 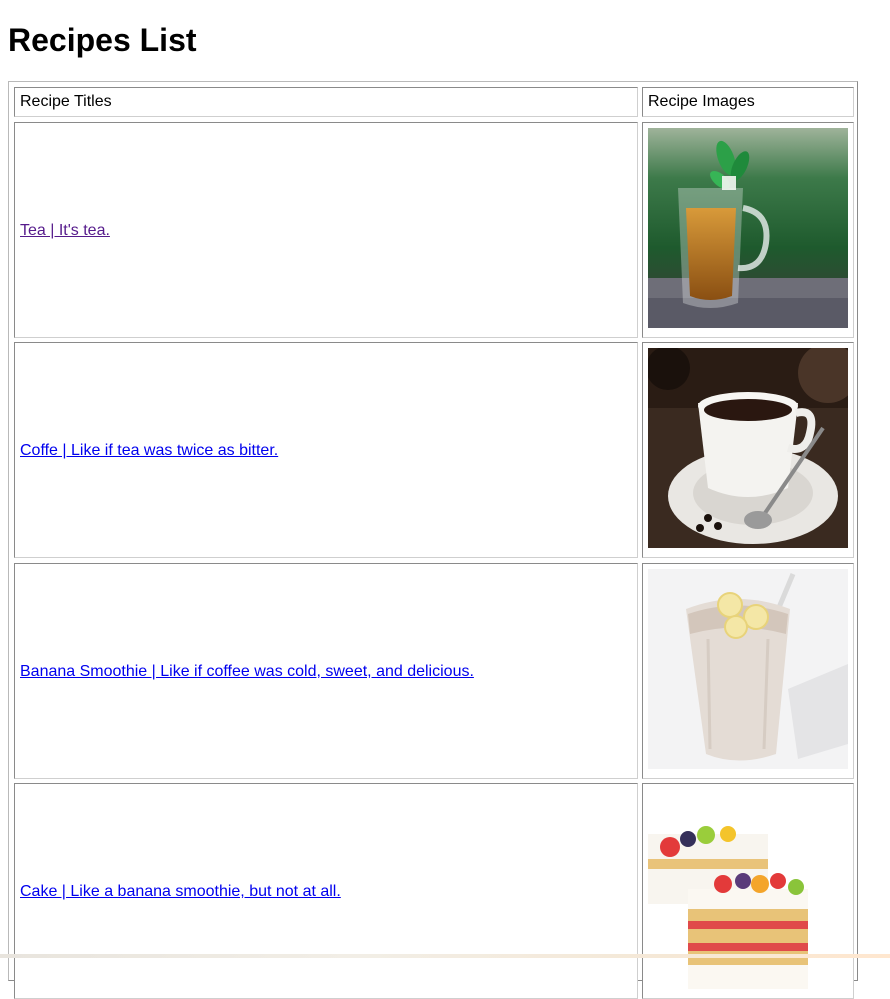 What do you see at coordinates (65, 231) in the screenshot?
I see `recipe-link-tea: Tea | It's tea.` at bounding box center [65, 231].